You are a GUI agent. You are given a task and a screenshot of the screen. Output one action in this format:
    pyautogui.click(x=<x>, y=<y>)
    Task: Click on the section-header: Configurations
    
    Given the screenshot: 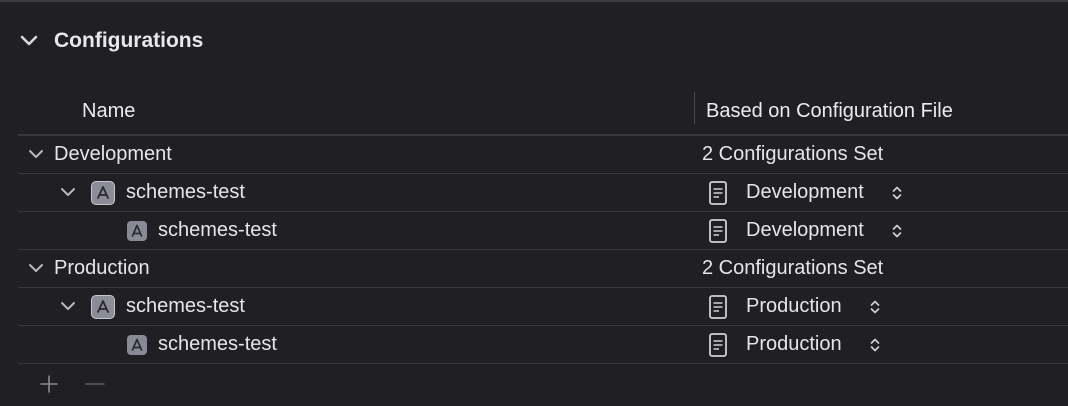 What is the action you would take?
    pyautogui.click(x=110, y=41)
    